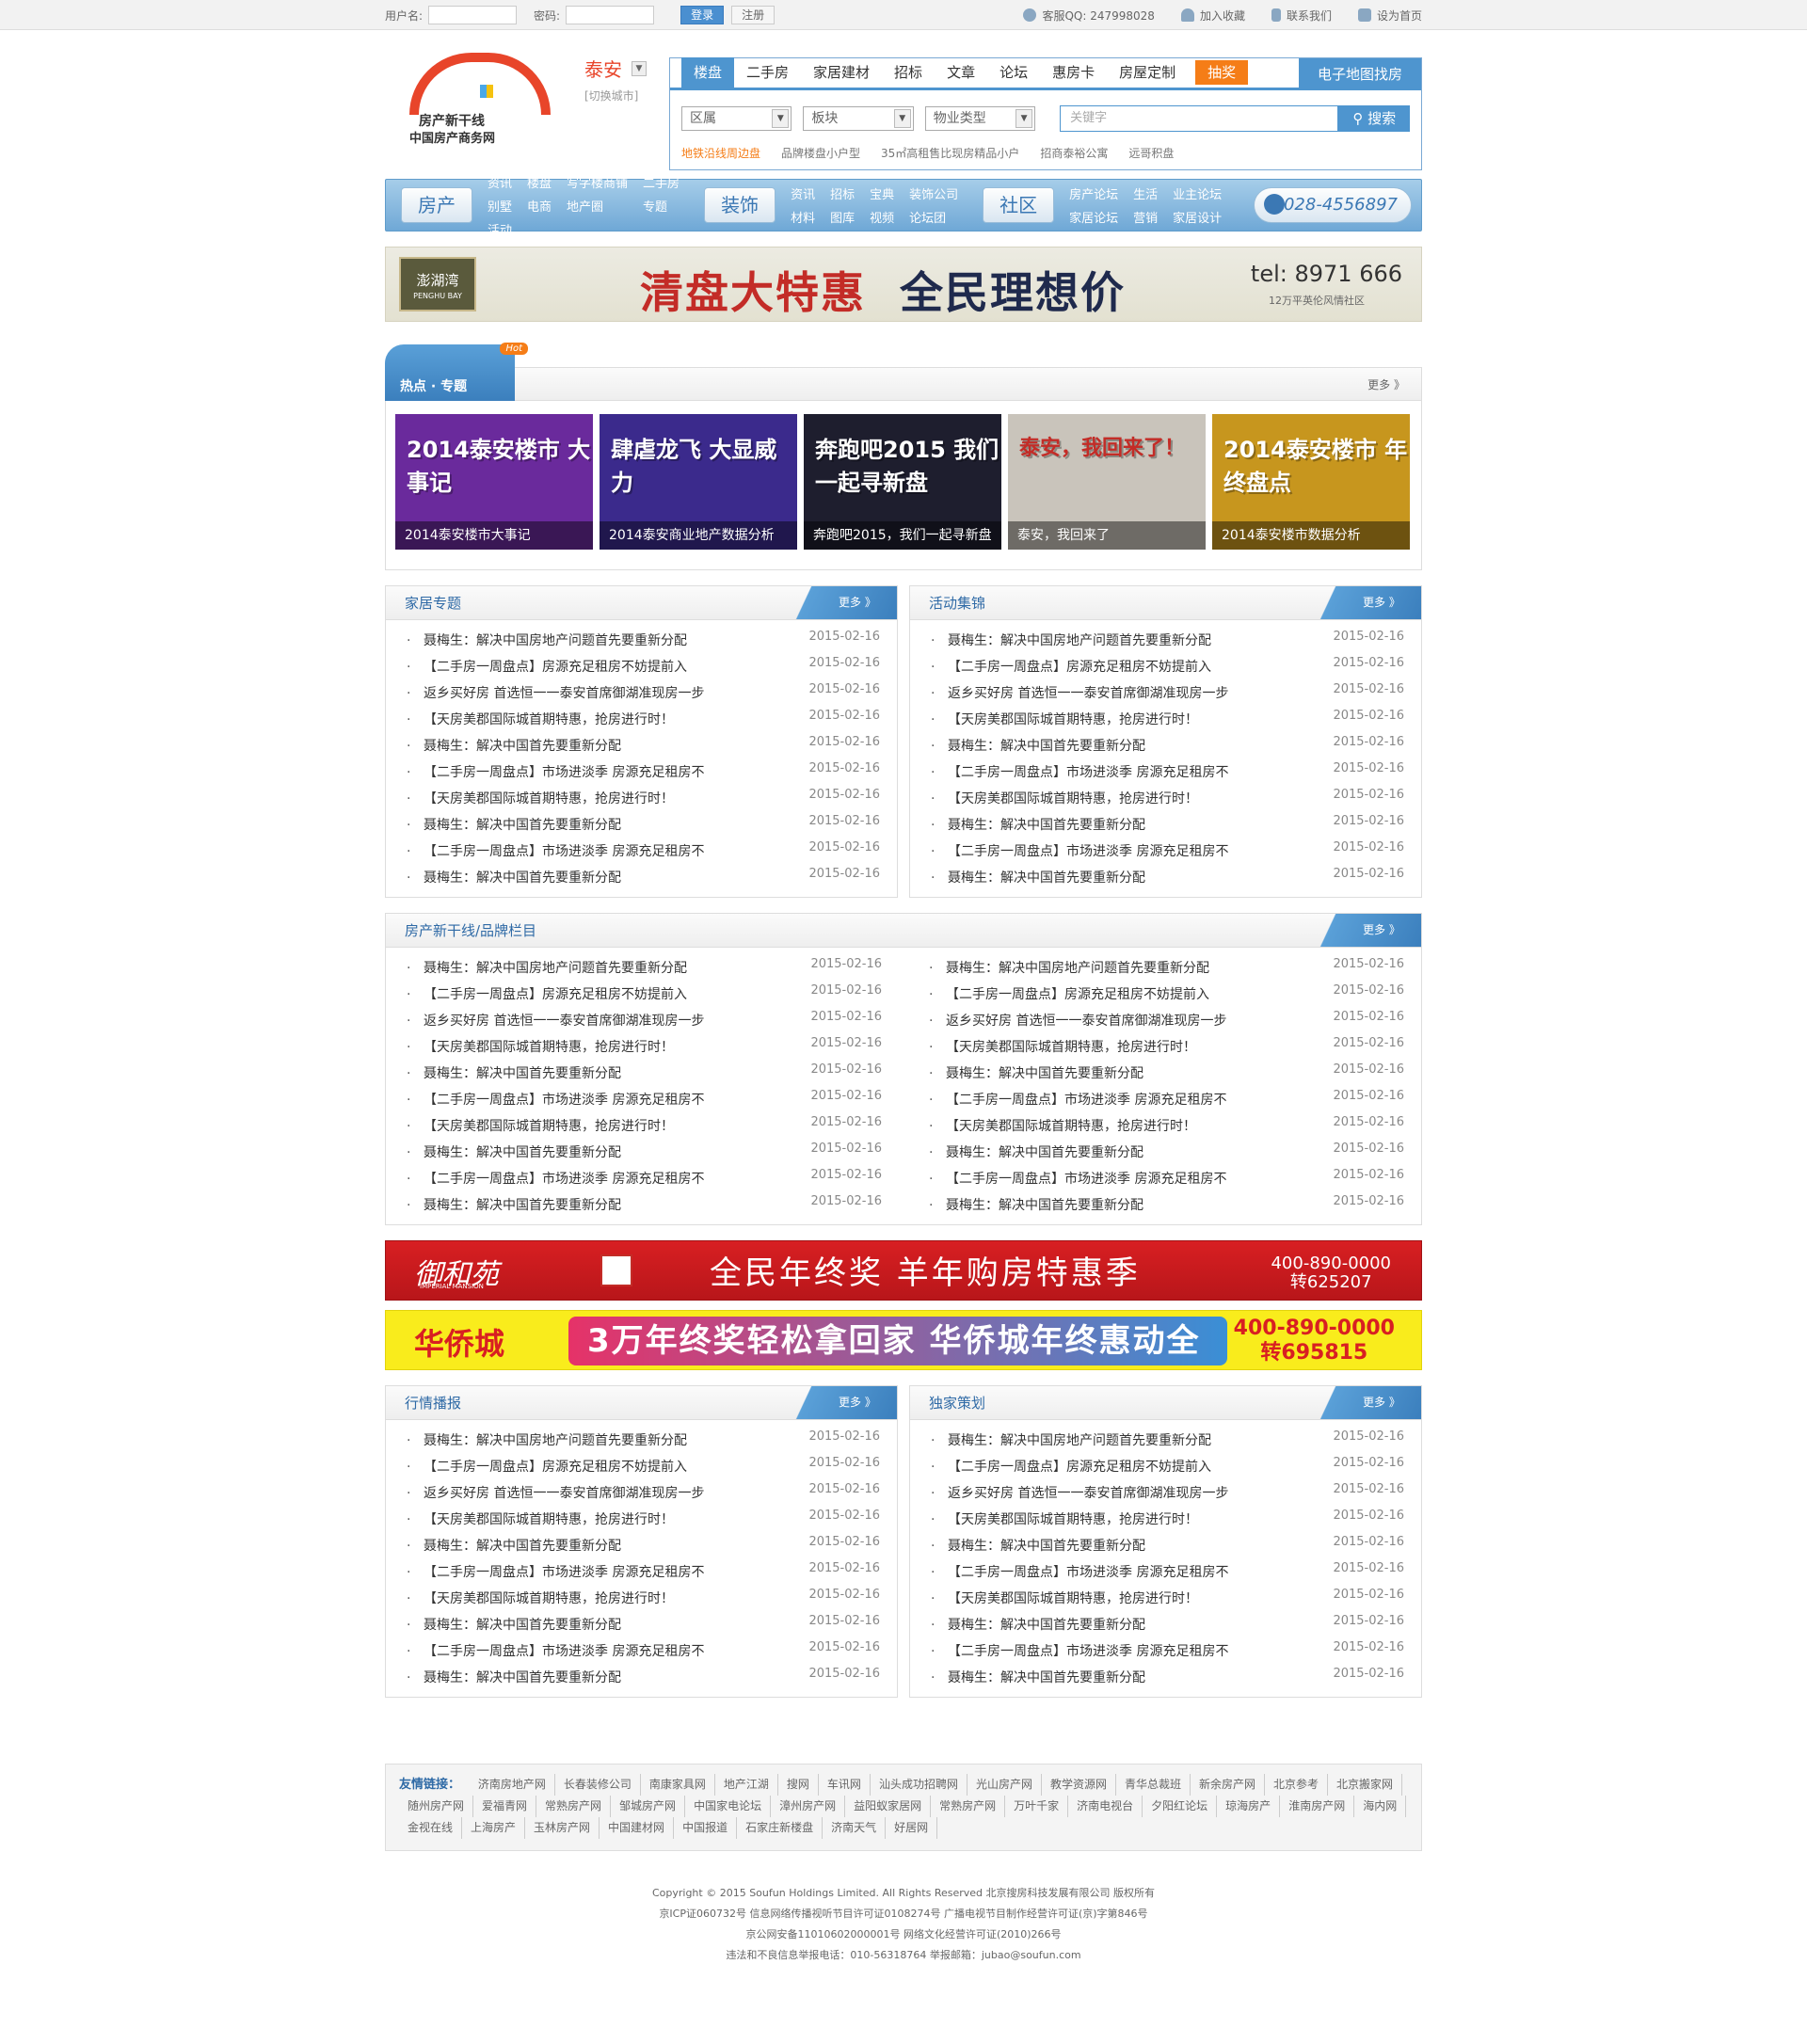 This screenshot has height=2044, width=1807. What do you see at coordinates (706, 1828) in the screenshot?
I see `friend-link: 中国报道` at bounding box center [706, 1828].